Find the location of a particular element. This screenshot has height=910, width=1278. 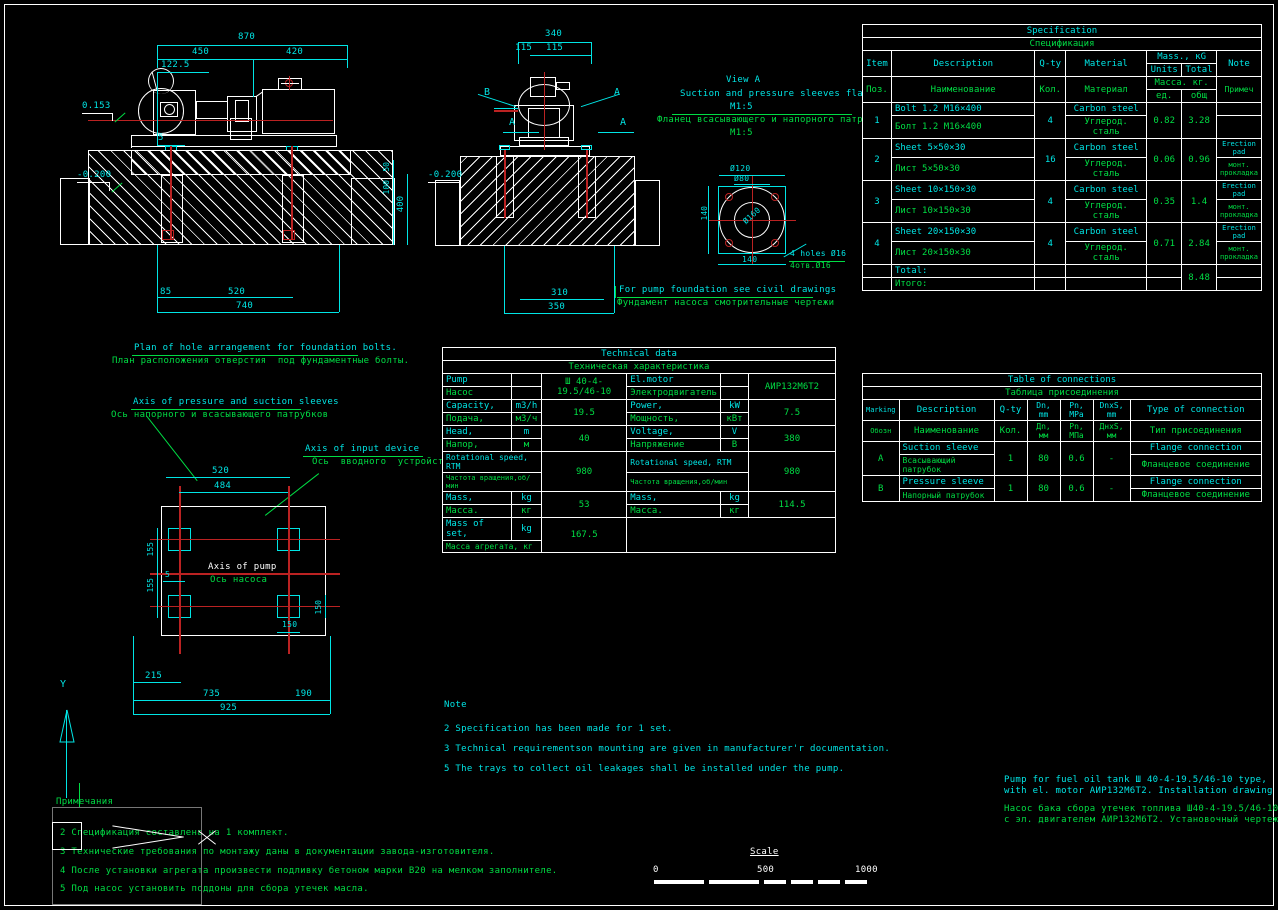

conn-h-desc-ru: Наименование is located at coordinates (946, 431).